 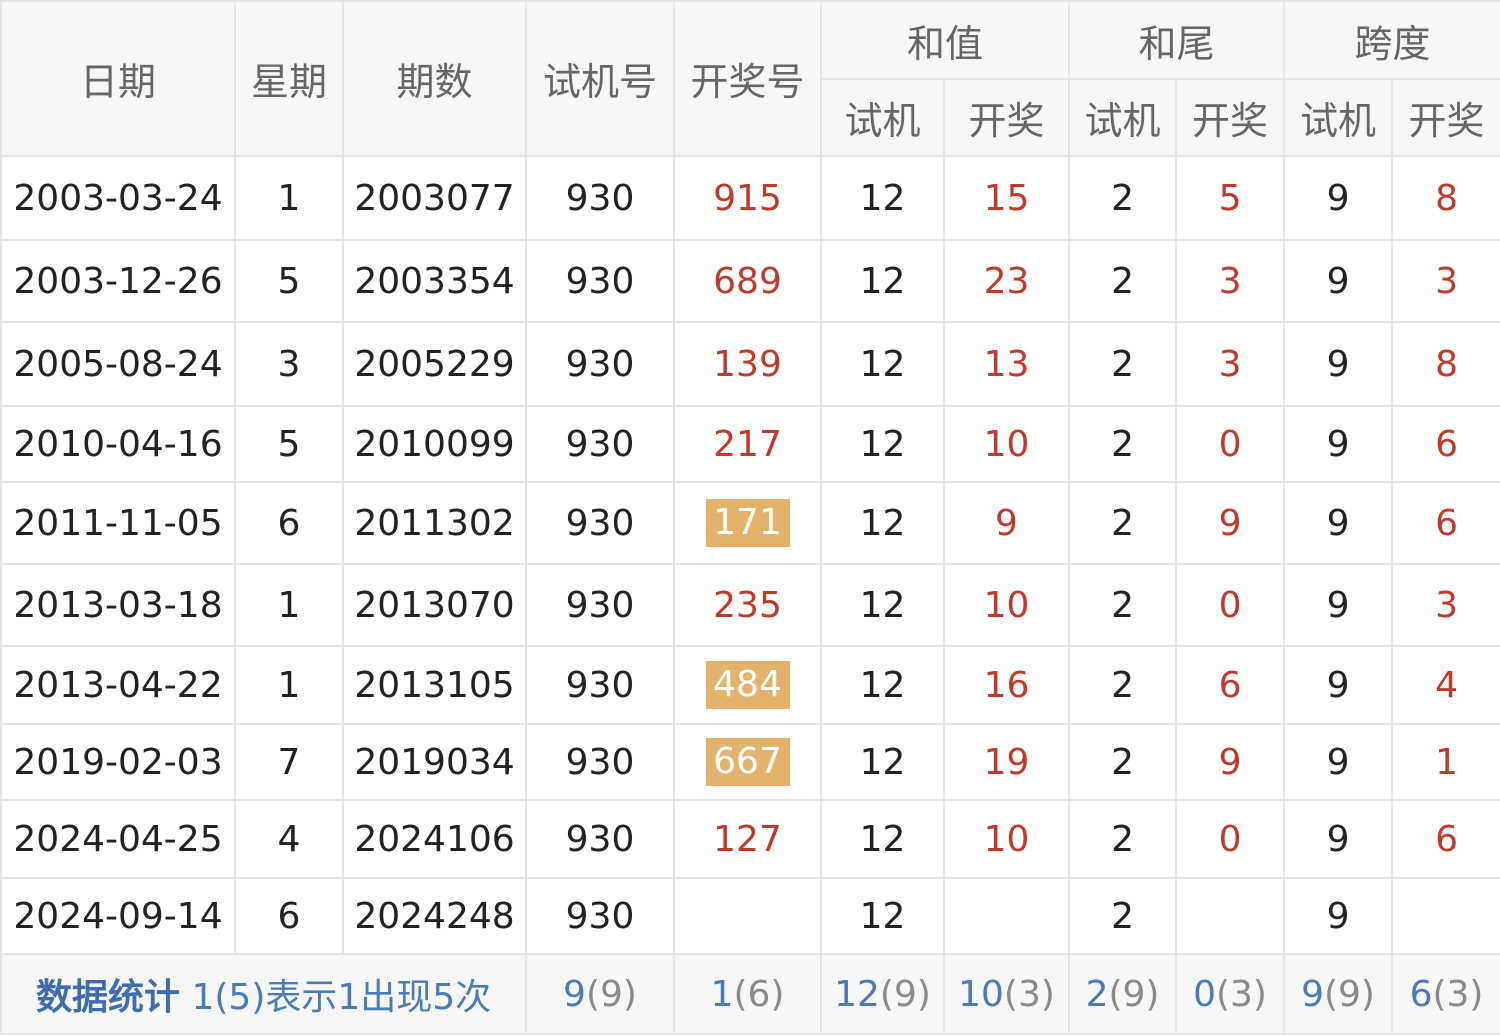 I want to click on cell-weekday: 4, so click(x=289, y=839).